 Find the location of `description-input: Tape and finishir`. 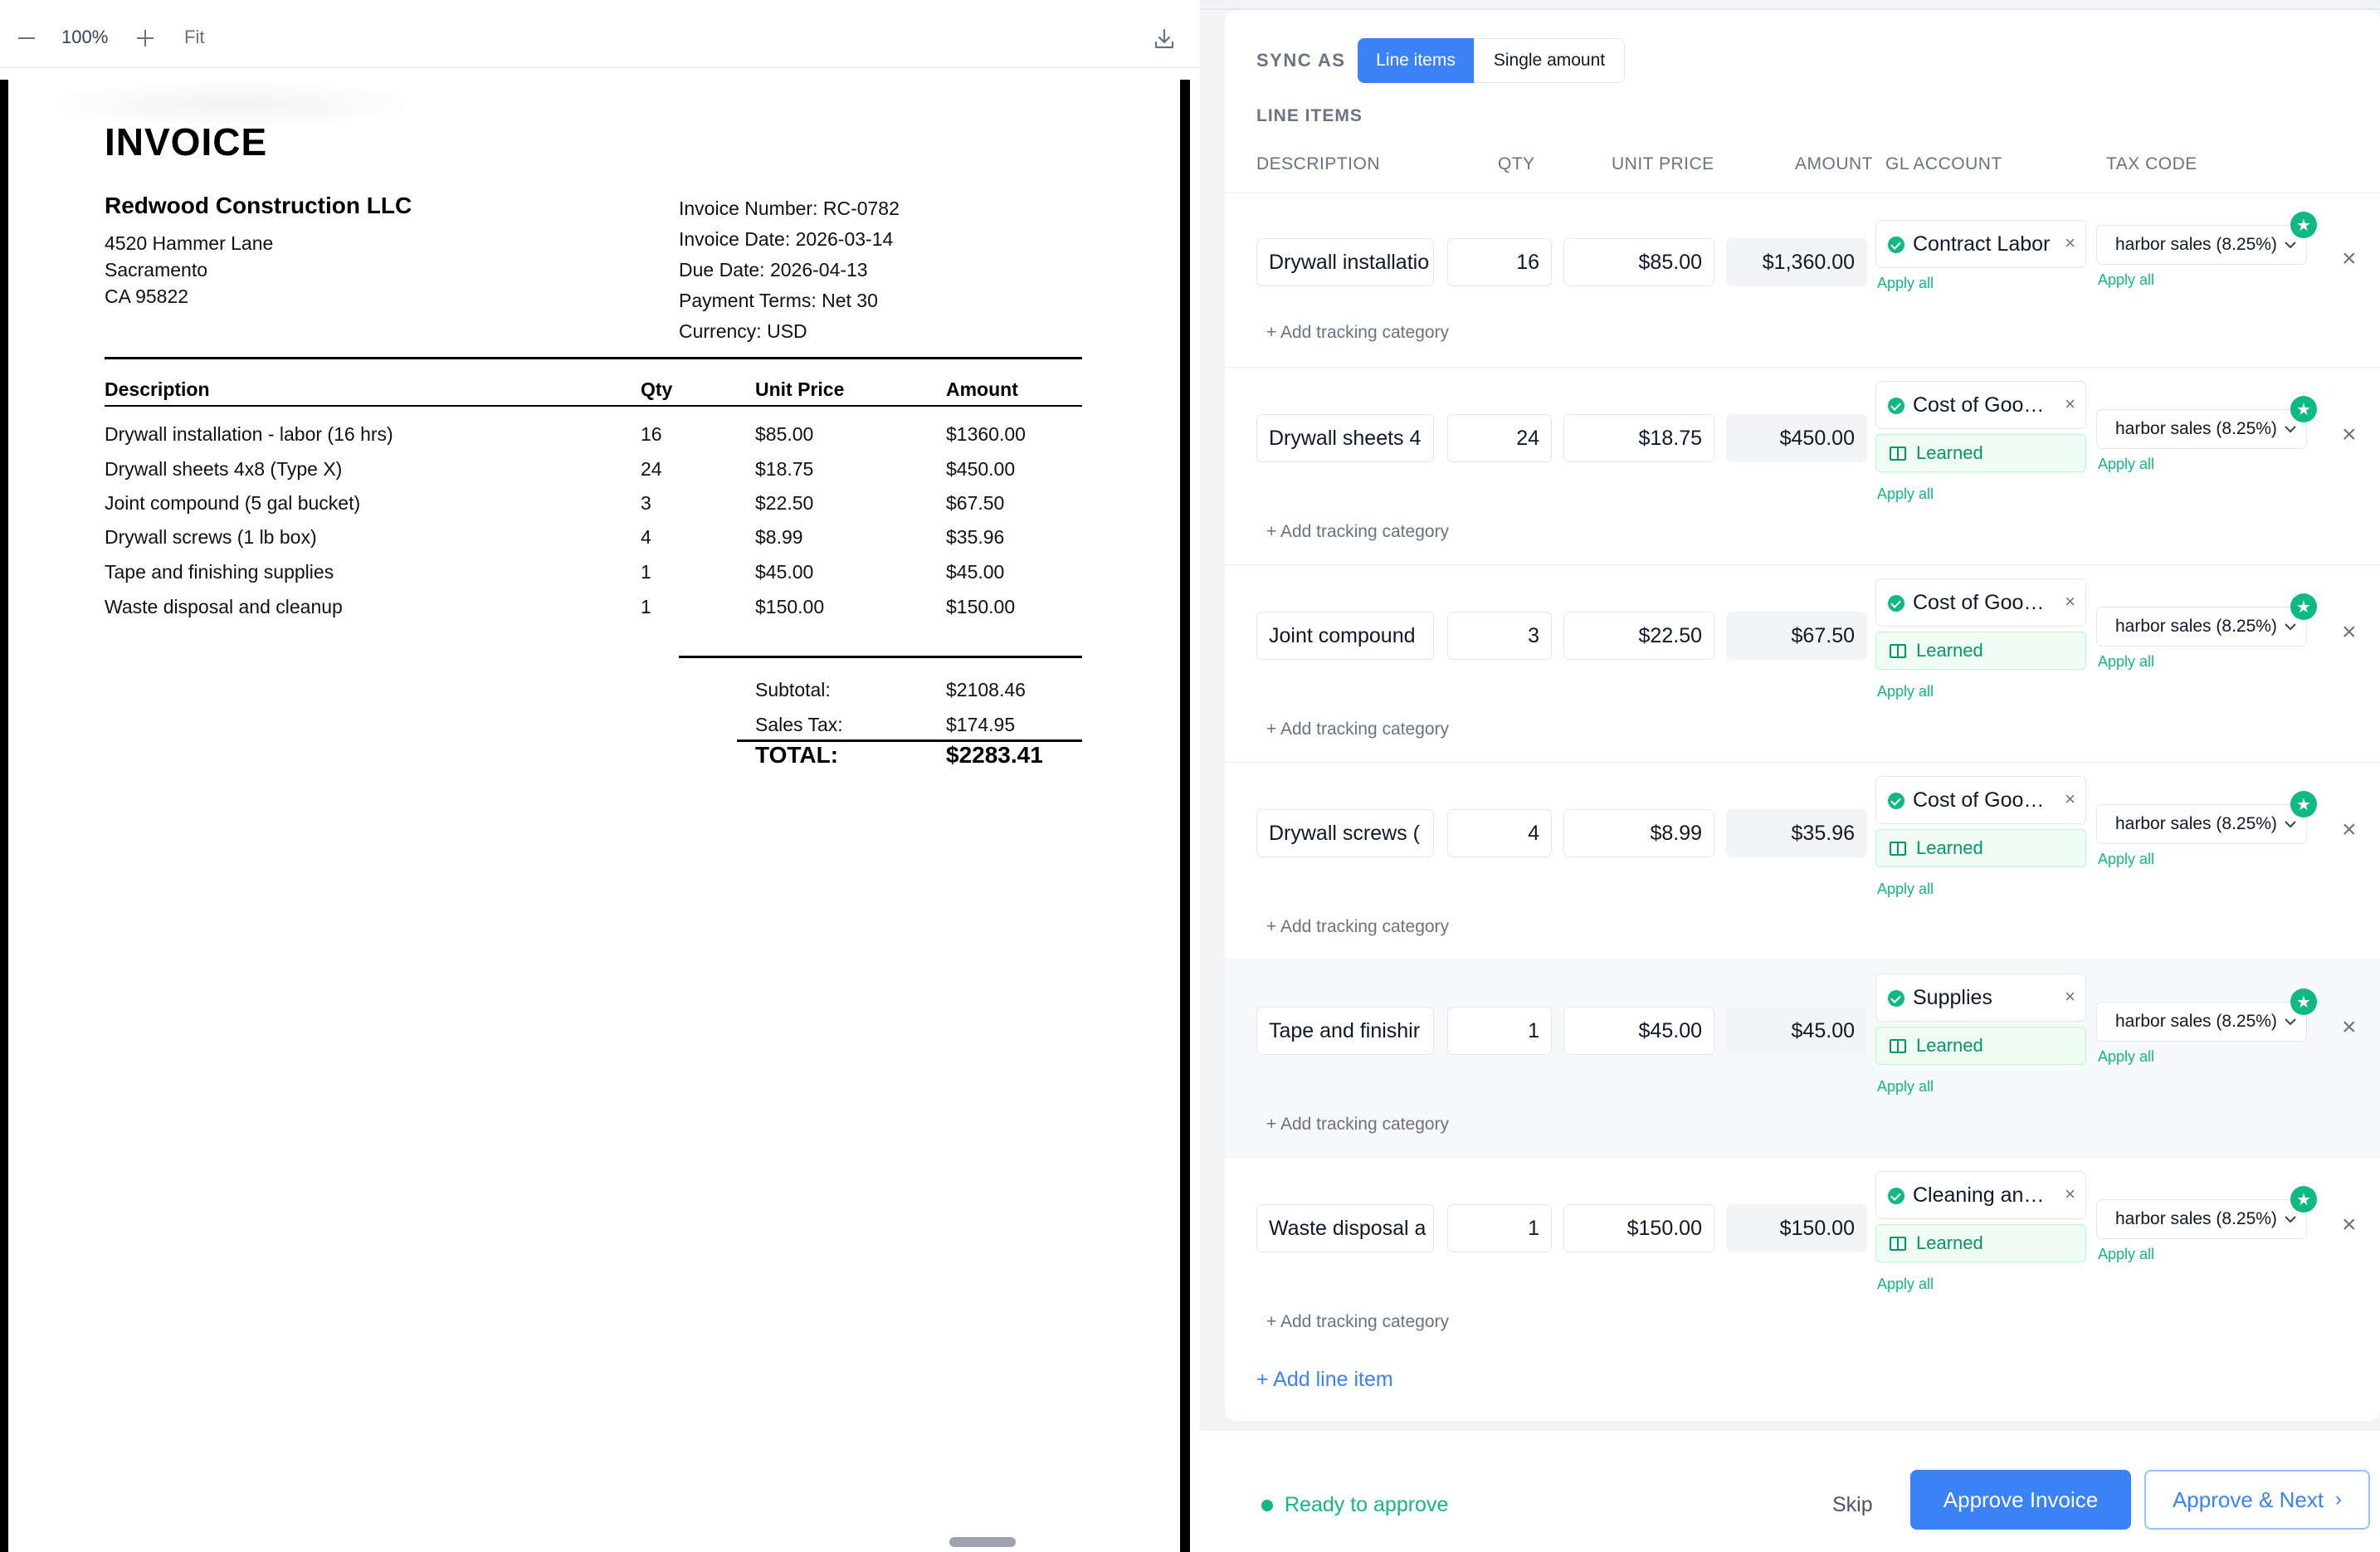

description-input: Tape and finishir is located at coordinates (1345, 1031).